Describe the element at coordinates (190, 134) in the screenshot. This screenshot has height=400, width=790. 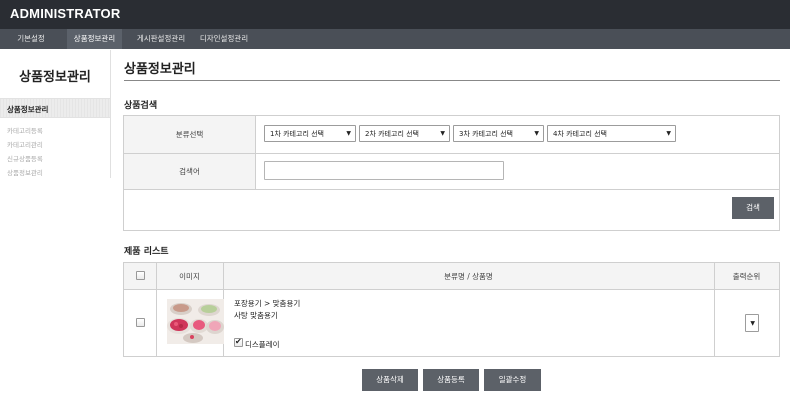
I see `category-label: 분류선택` at that location.